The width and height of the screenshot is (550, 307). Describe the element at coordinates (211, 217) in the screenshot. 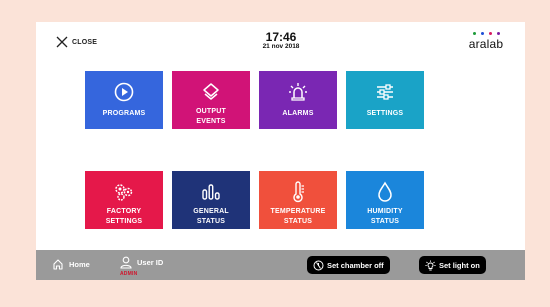

I see `tile-label: GENERAL STATUS` at that location.